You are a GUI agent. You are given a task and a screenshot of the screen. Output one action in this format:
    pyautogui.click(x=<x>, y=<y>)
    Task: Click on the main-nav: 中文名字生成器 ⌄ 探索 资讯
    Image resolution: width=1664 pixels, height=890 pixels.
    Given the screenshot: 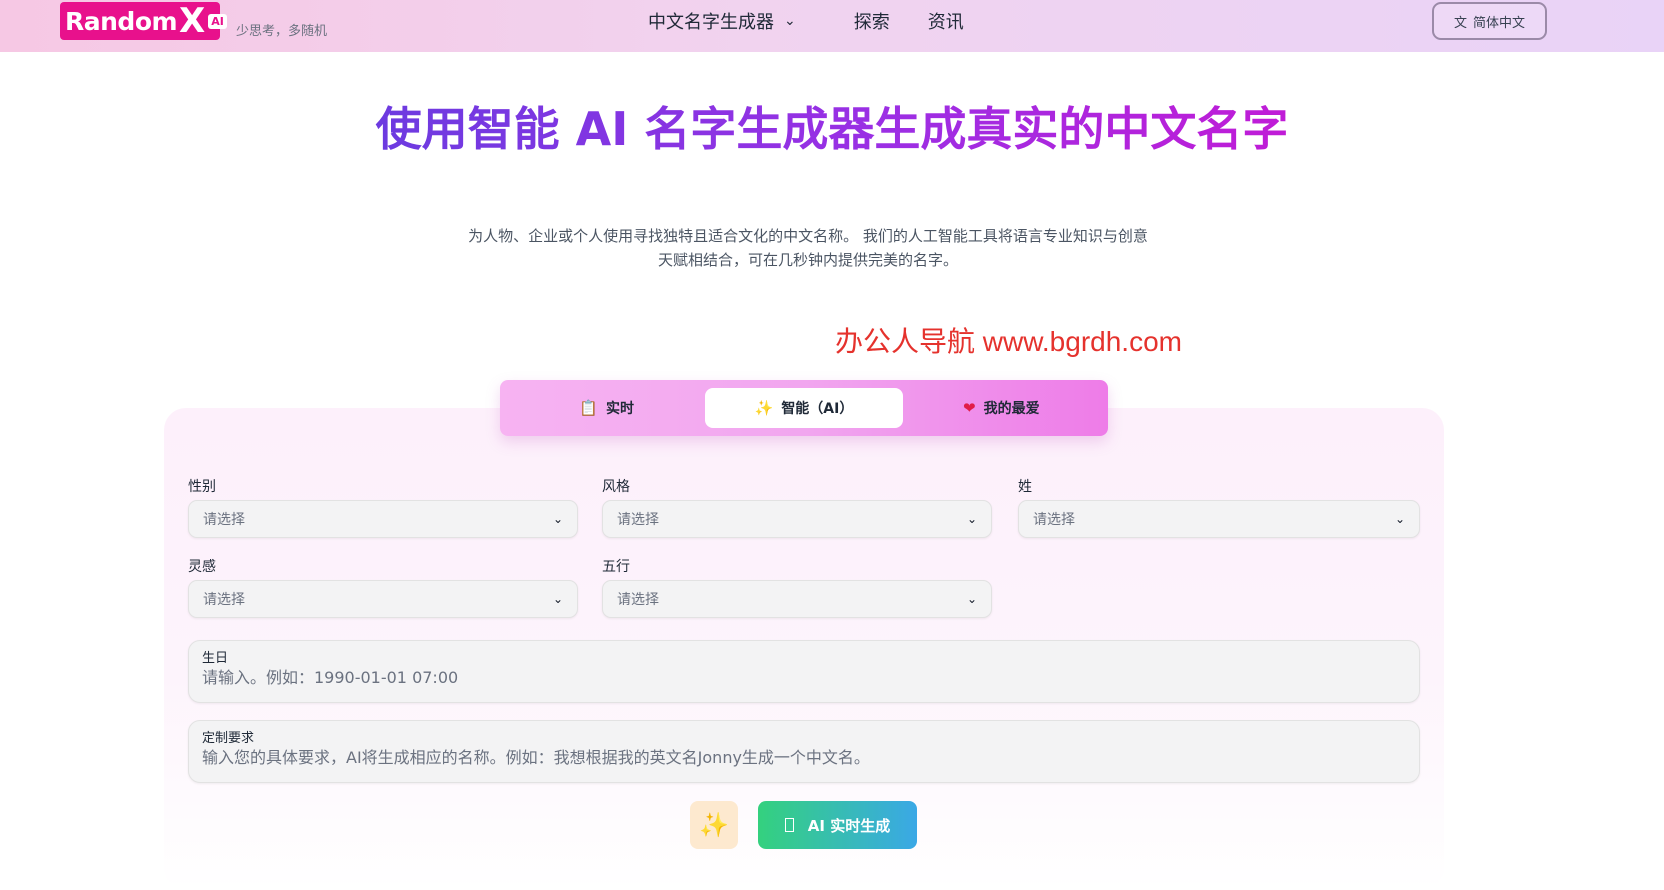 What is the action you would take?
    pyautogui.click(x=806, y=21)
    